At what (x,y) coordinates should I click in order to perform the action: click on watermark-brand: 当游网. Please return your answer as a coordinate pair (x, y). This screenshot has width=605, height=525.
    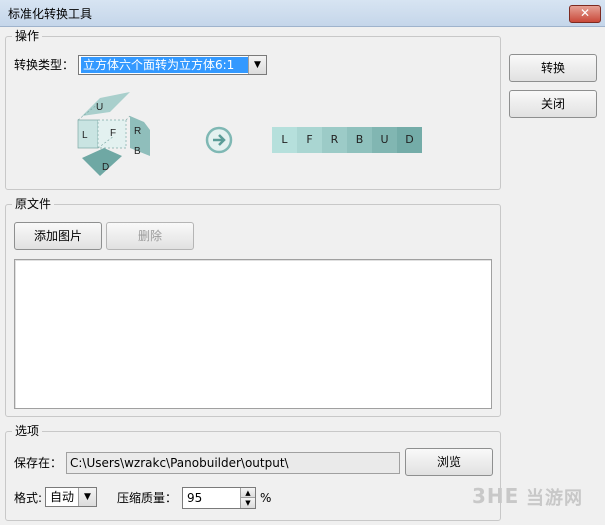
    Looking at the image, I should click on (554, 498).